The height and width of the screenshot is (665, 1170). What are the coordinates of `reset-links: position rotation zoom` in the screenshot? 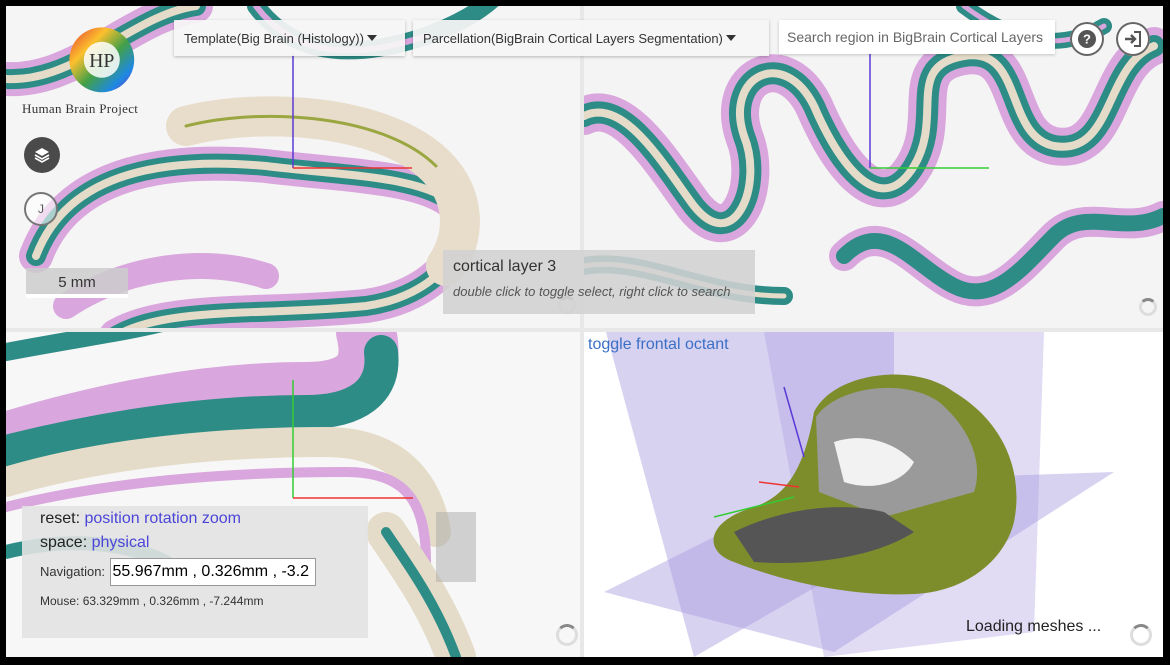 It's located at (162, 518).